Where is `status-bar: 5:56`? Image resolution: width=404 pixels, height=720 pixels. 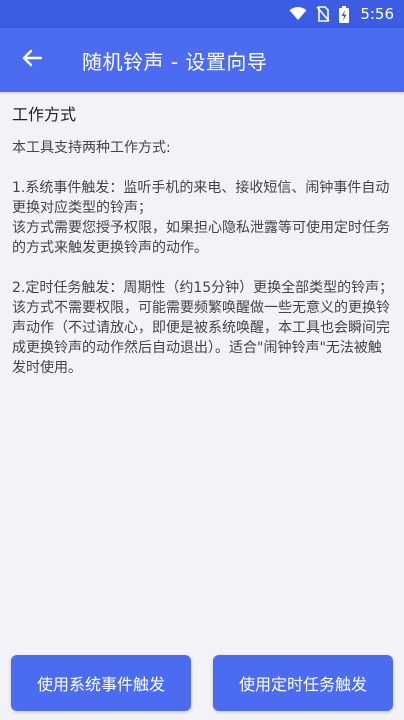
status-bar: 5:56 is located at coordinates (202, 14).